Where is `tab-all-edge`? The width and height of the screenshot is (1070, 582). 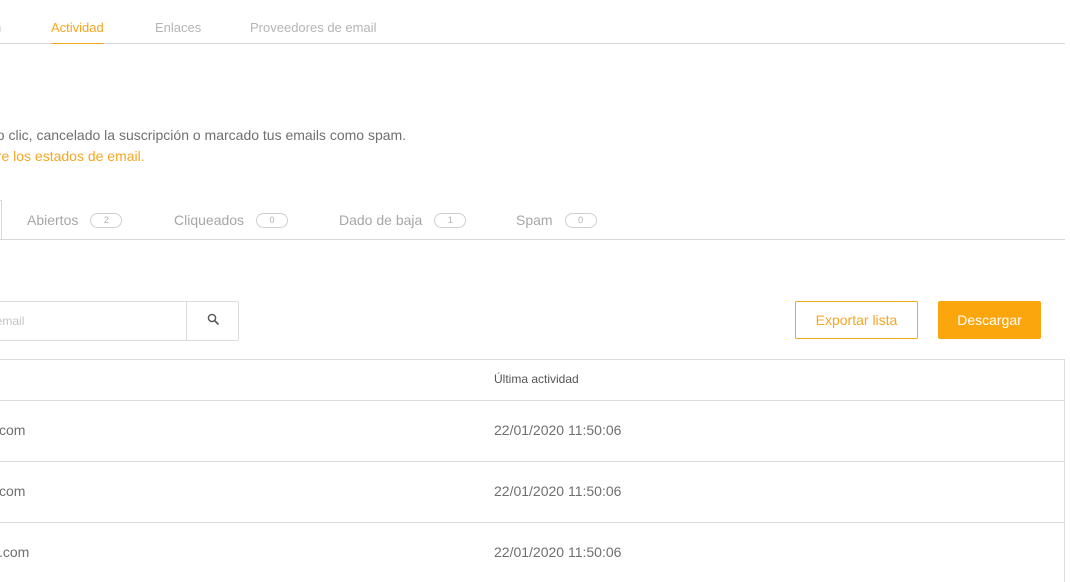
tab-all-edge is located at coordinates (1, 220).